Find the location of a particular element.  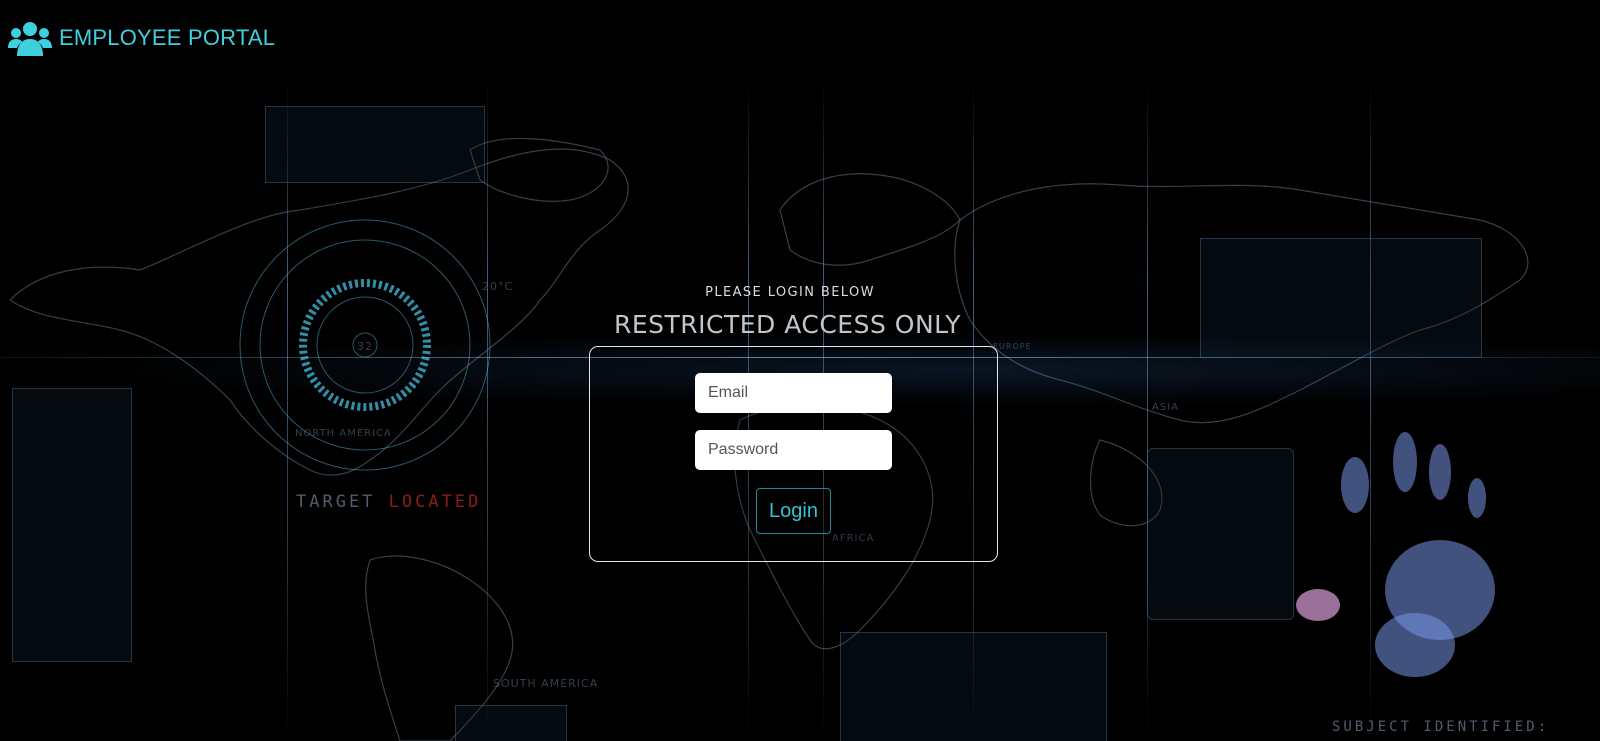

hud-dial-value: 32 is located at coordinates (365, 346).